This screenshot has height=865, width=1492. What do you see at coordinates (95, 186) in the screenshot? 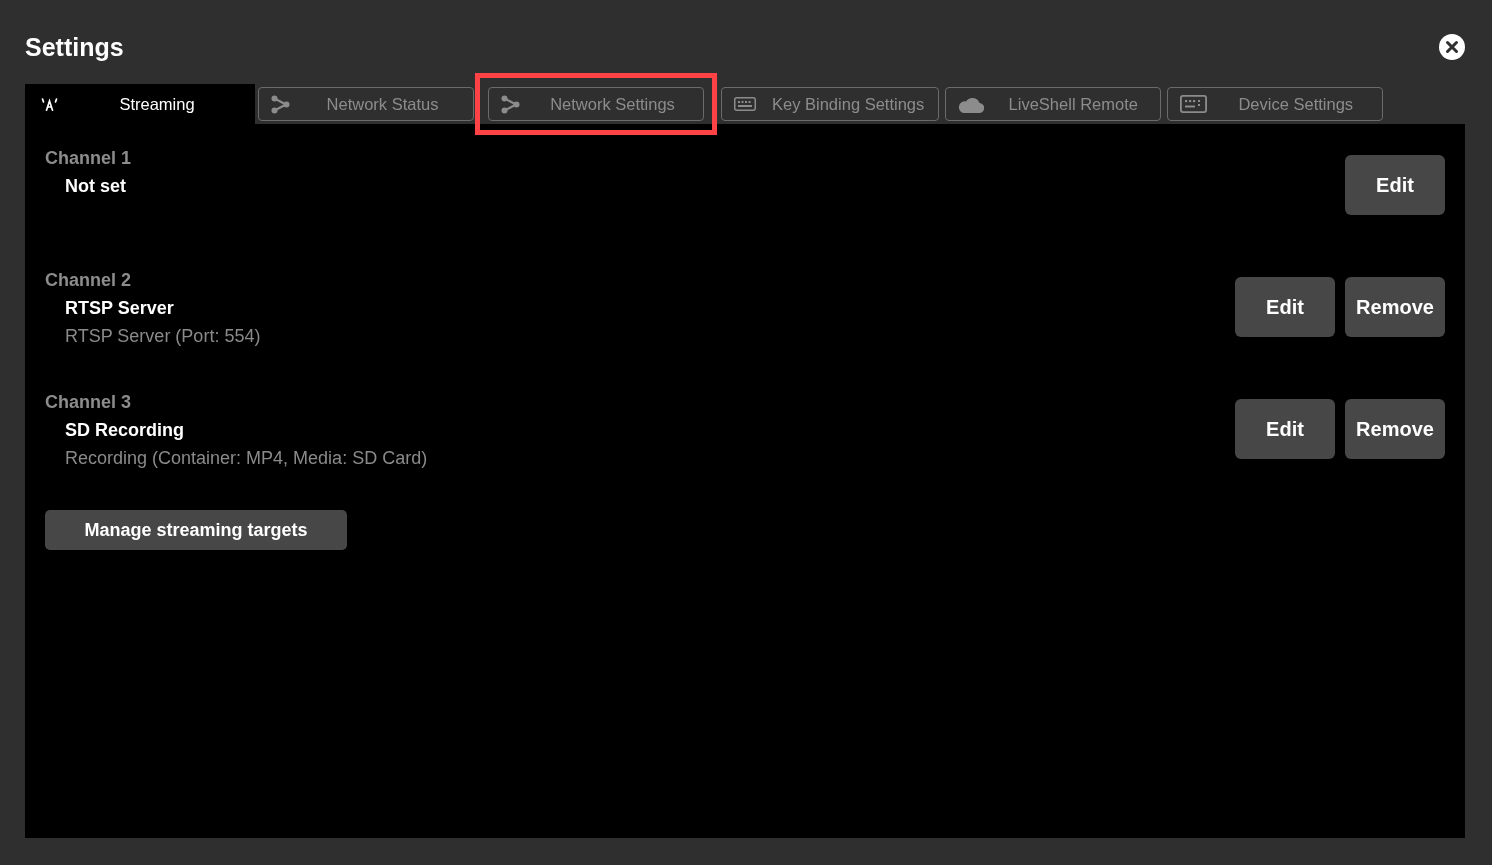
I see `channel-name: Not set` at bounding box center [95, 186].